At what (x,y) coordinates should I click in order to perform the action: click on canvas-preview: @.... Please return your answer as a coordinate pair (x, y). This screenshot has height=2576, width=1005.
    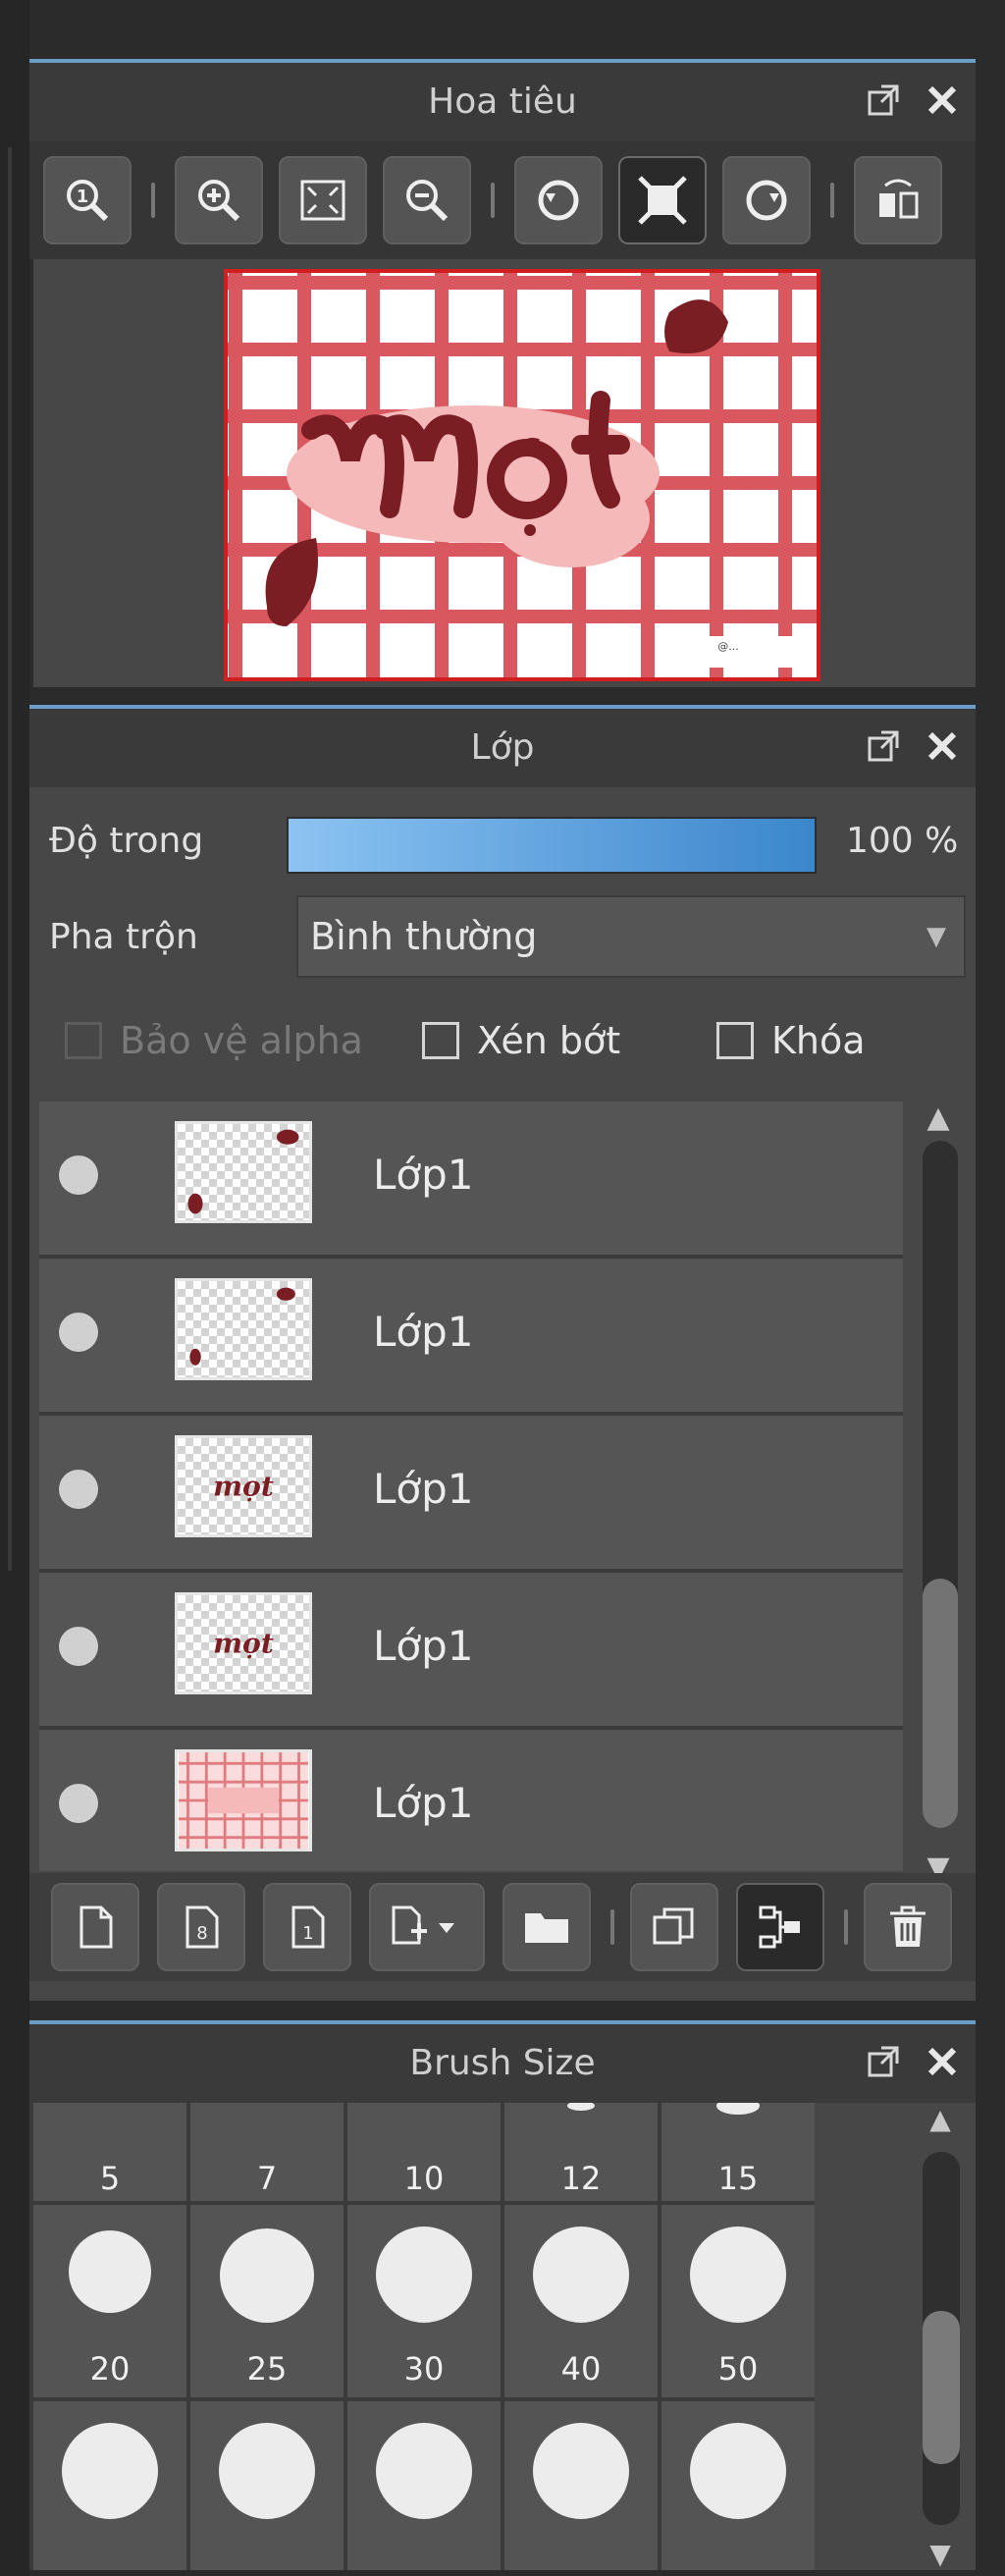
    Looking at the image, I should click on (522, 475).